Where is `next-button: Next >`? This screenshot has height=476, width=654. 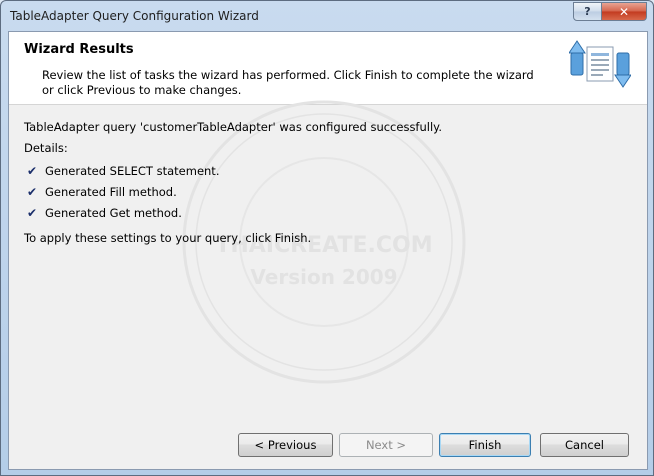
next-button: Next > is located at coordinates (386, 445).